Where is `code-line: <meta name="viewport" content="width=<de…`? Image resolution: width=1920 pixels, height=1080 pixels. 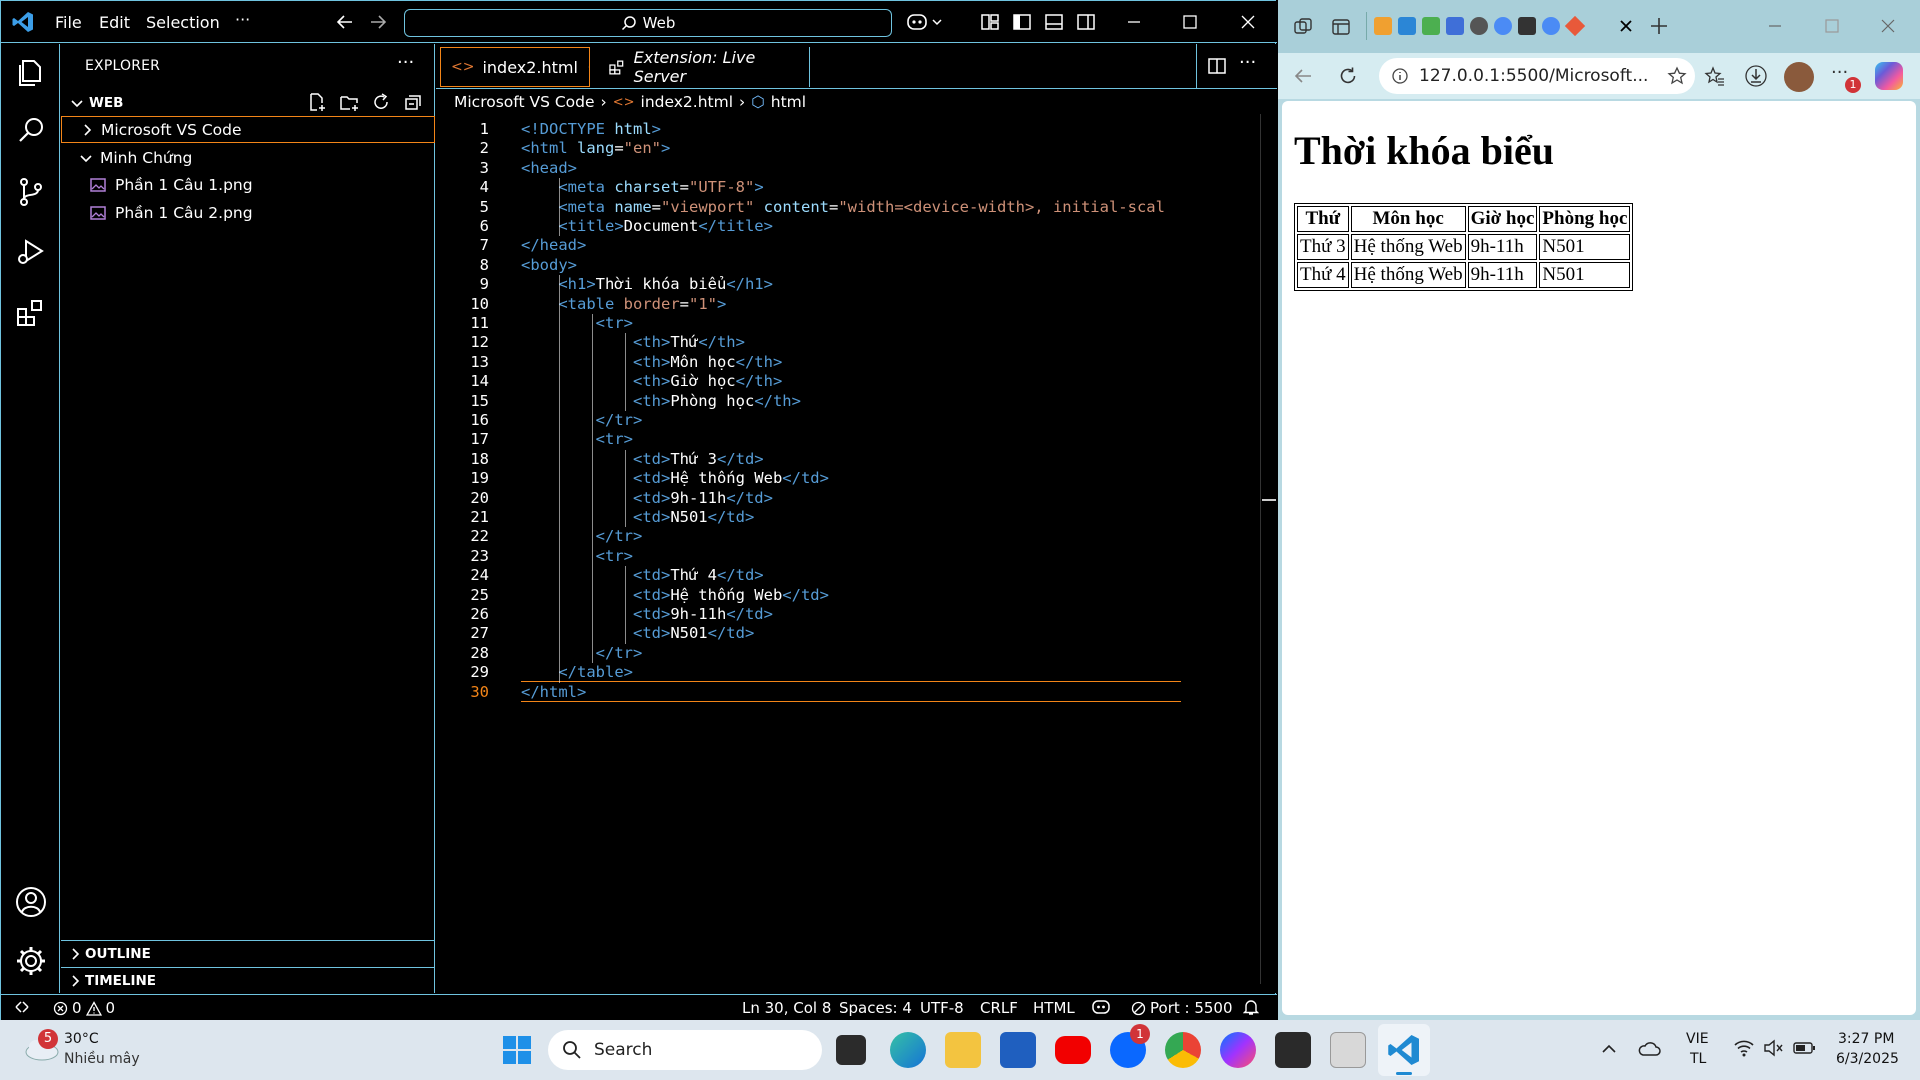 code-line: <meta name="viewport" content="width=<de… is located at coordinates (843, 207).